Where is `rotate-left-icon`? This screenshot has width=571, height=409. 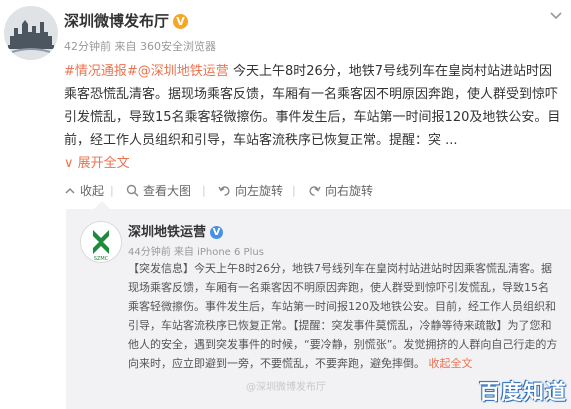 rotate-left-icon is located at coordinates (224, 191).